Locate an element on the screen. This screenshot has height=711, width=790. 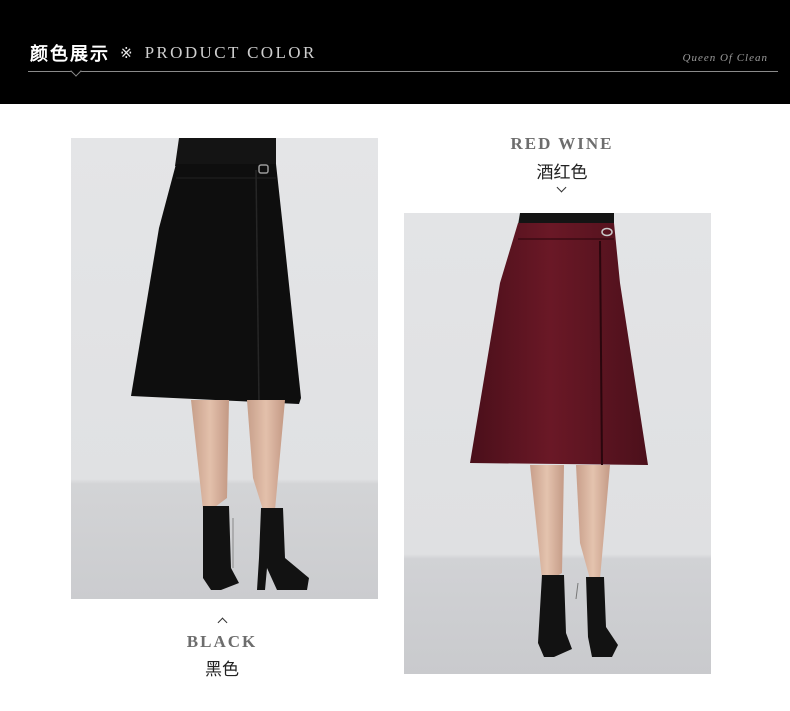
header-bar: 颜色展示 ※ PRODUCT COLOR Queen Of Clean is located at coordinates (395, 52).